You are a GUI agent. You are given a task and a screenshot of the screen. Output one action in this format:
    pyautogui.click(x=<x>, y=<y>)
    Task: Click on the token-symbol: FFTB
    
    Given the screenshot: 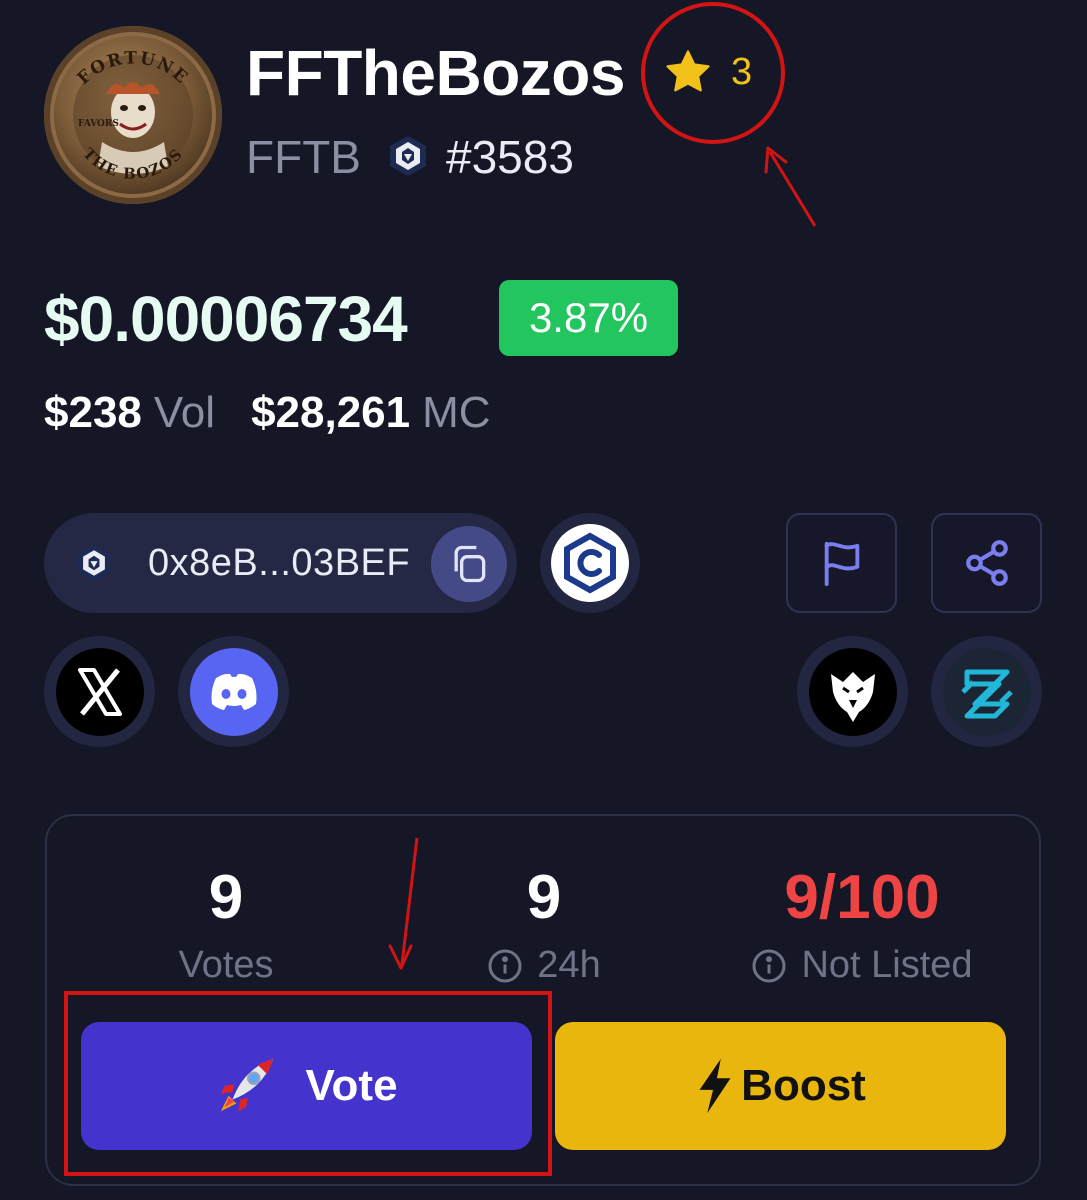 What is the action you would take?
    pyautogui.click(x=303, y=157)
    